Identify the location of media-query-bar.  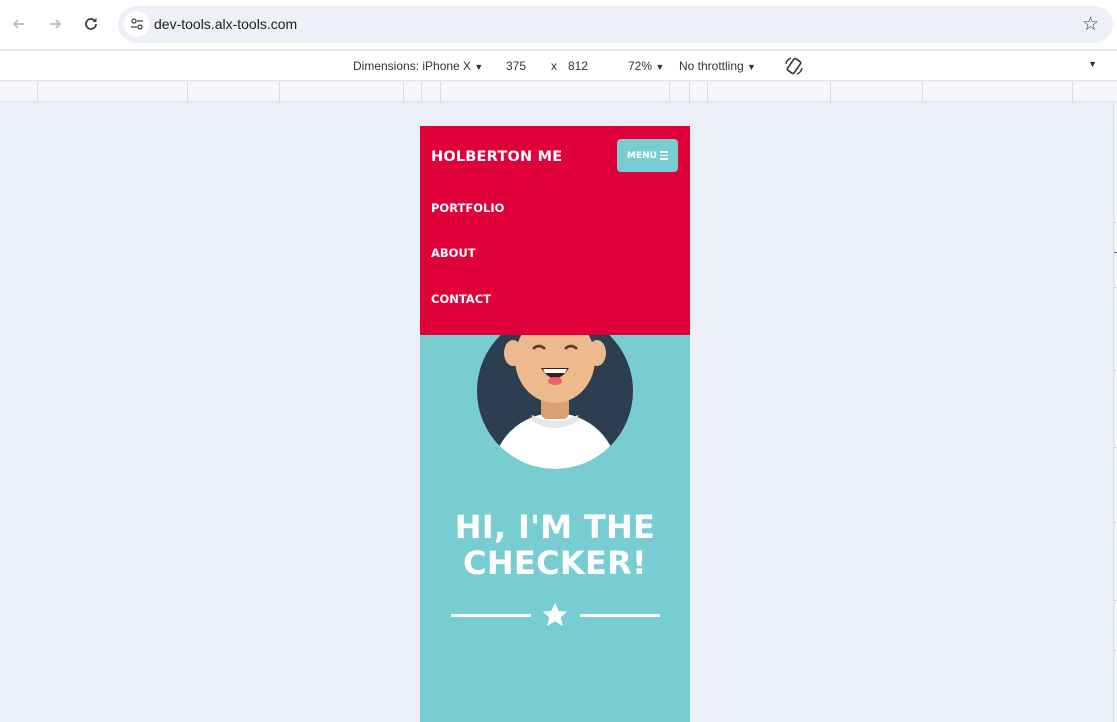
(558, 92).